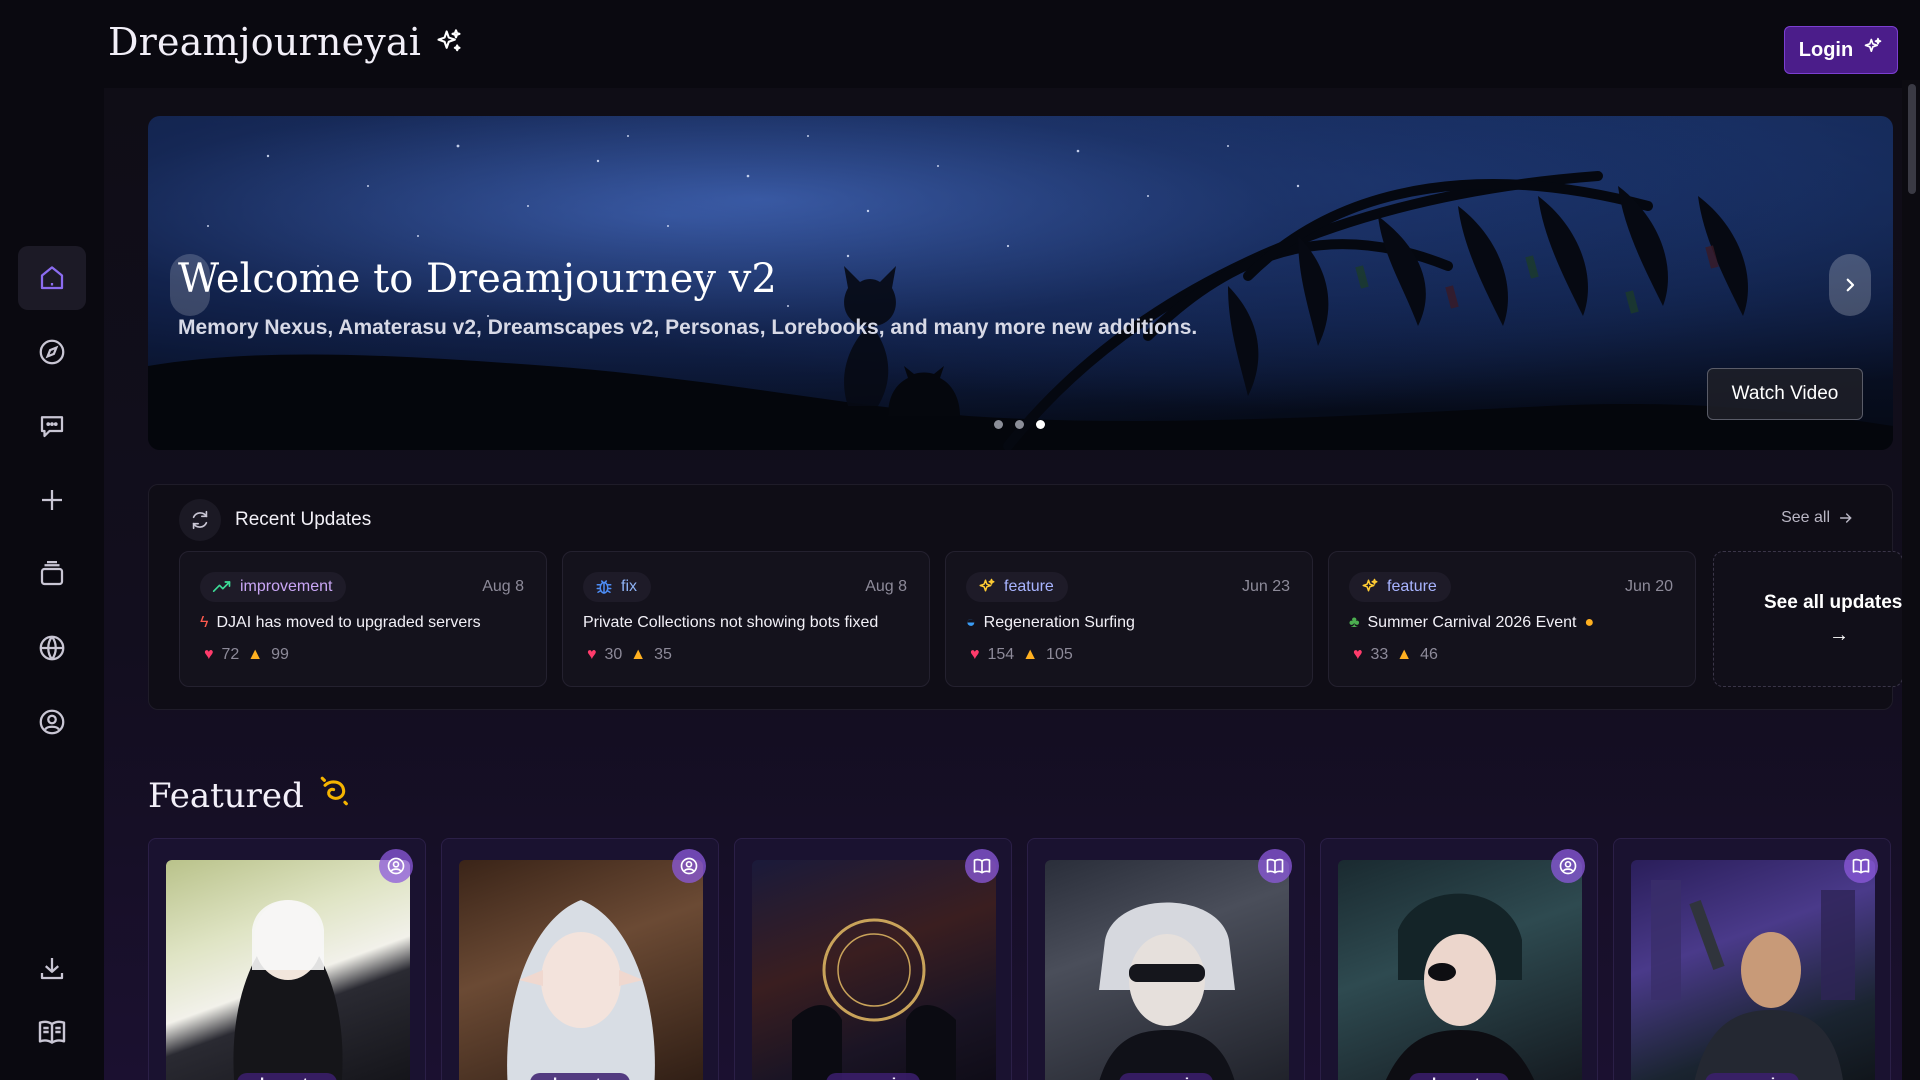  I want to click on see-all-label: See all, so click(1805, 517).